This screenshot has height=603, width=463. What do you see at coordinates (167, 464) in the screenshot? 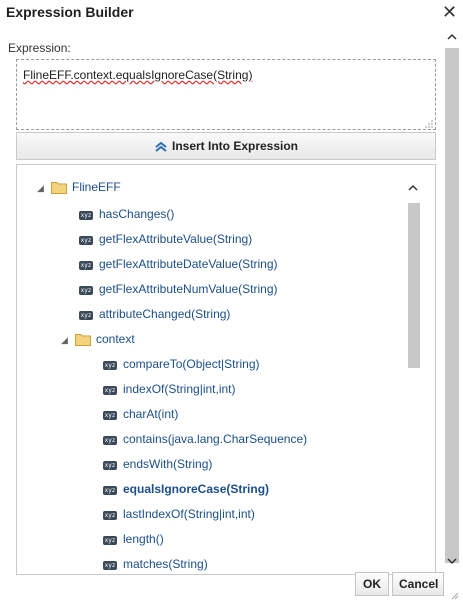
I see `method-label: endsWith(String)` at bounding box center [167, 464].